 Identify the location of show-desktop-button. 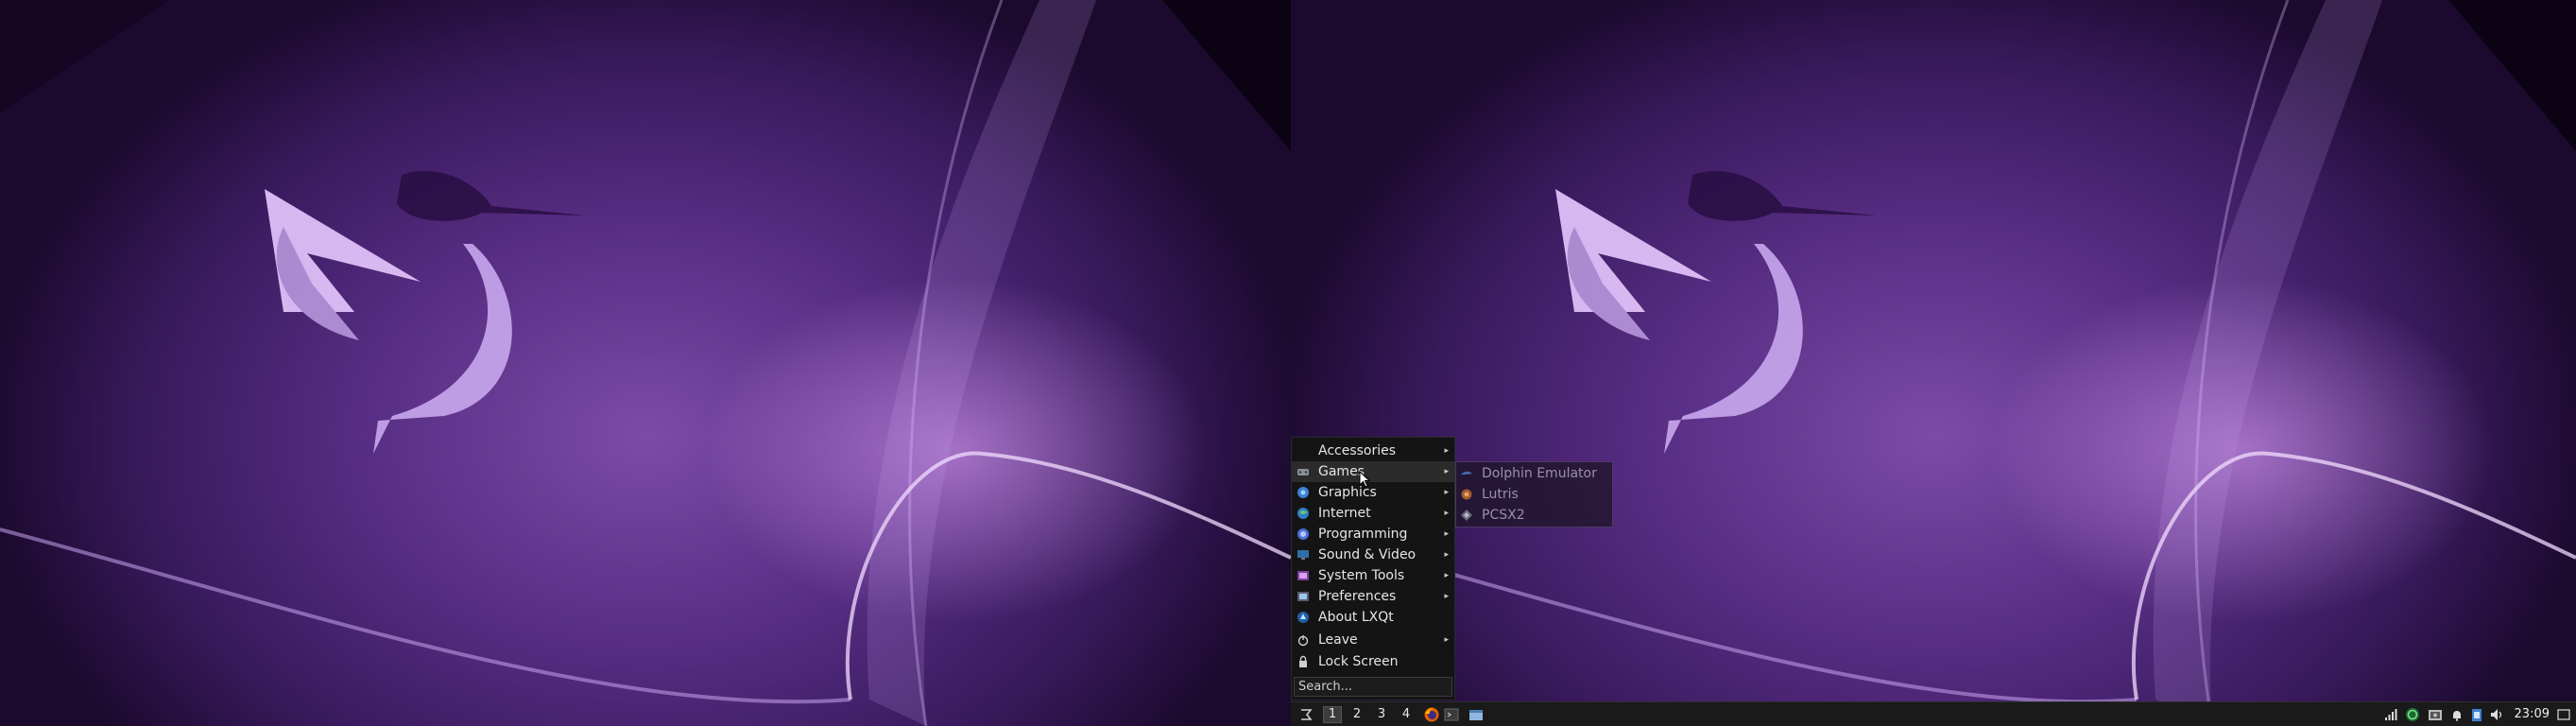
(2563, 714).